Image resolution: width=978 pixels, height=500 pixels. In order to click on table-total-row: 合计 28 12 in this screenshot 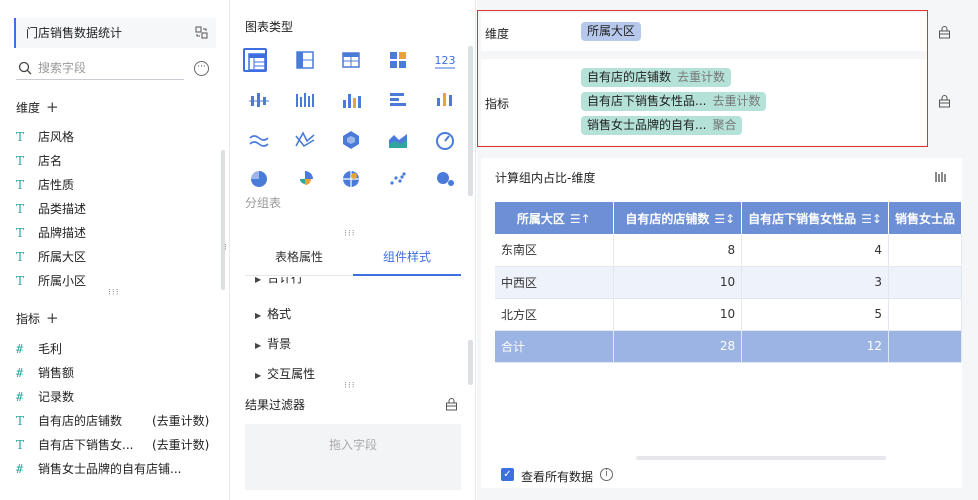, I will do `click(729, 346)`.